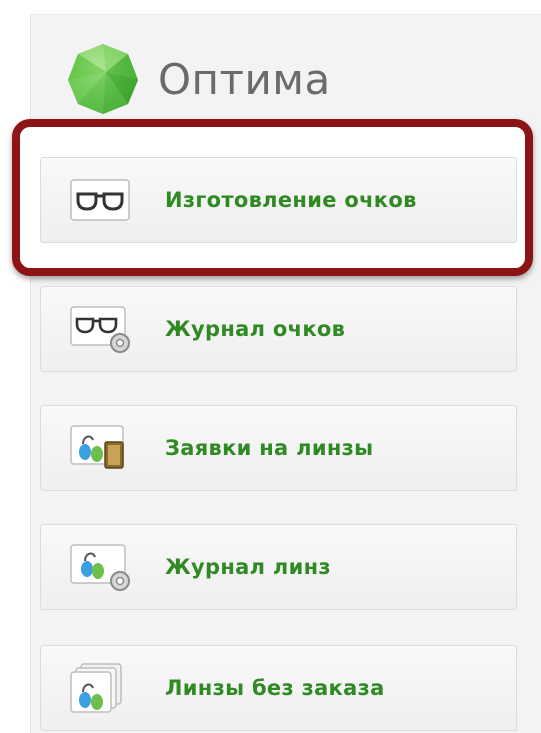  I want to click on glasses-icon, so click(100, 200).